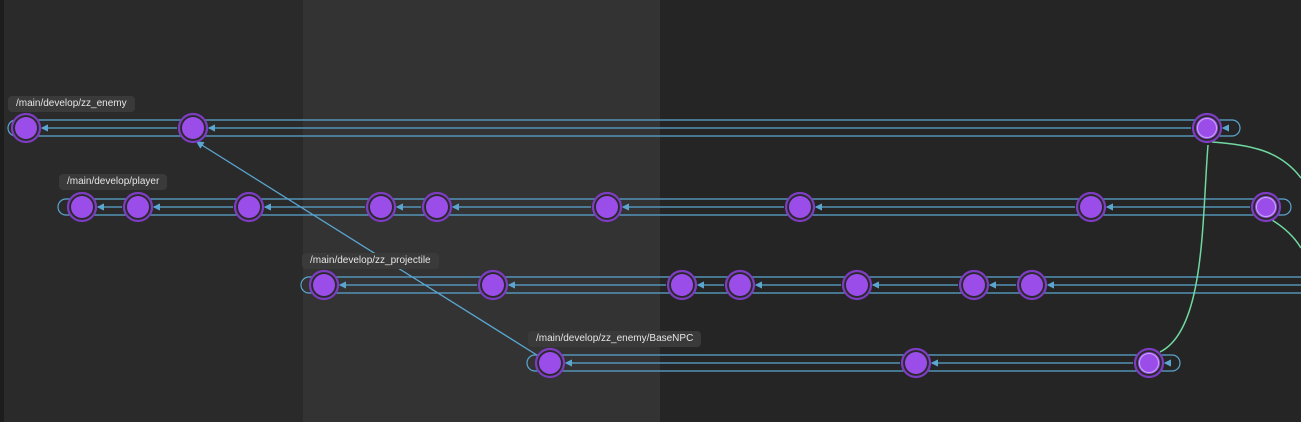 The width and height of the screenshot is (1301, 422). I want to click on branch-label-player: /main/develop/player, so click(113, 182).